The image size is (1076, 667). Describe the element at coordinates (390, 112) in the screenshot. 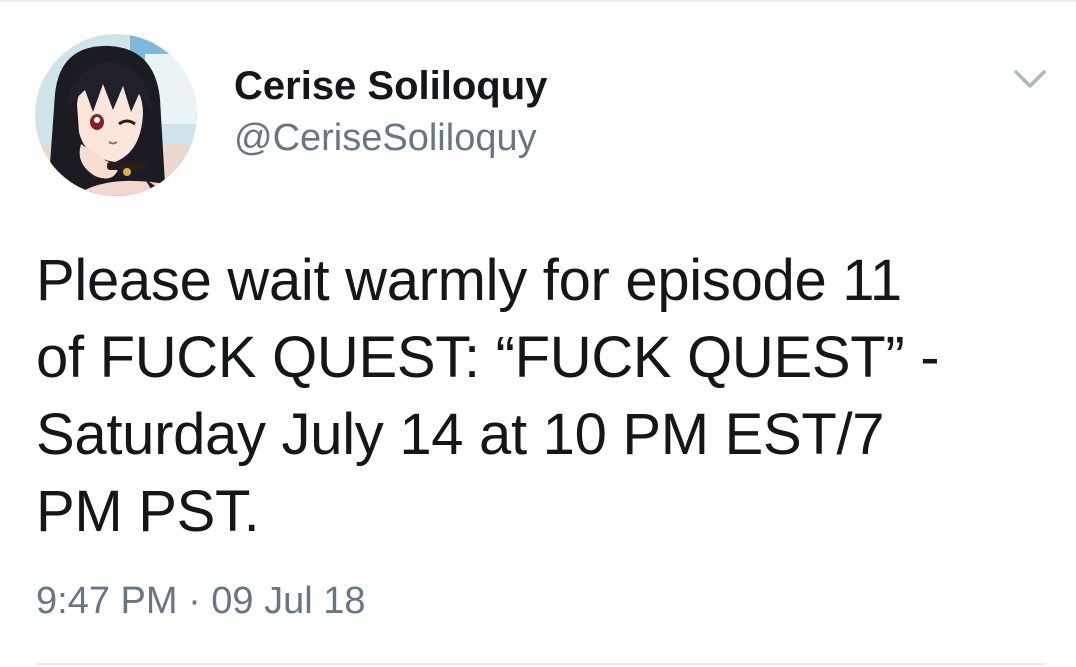

I see `author-block: Cerise Soliloquy @CeriseSoliloquy` at that location.